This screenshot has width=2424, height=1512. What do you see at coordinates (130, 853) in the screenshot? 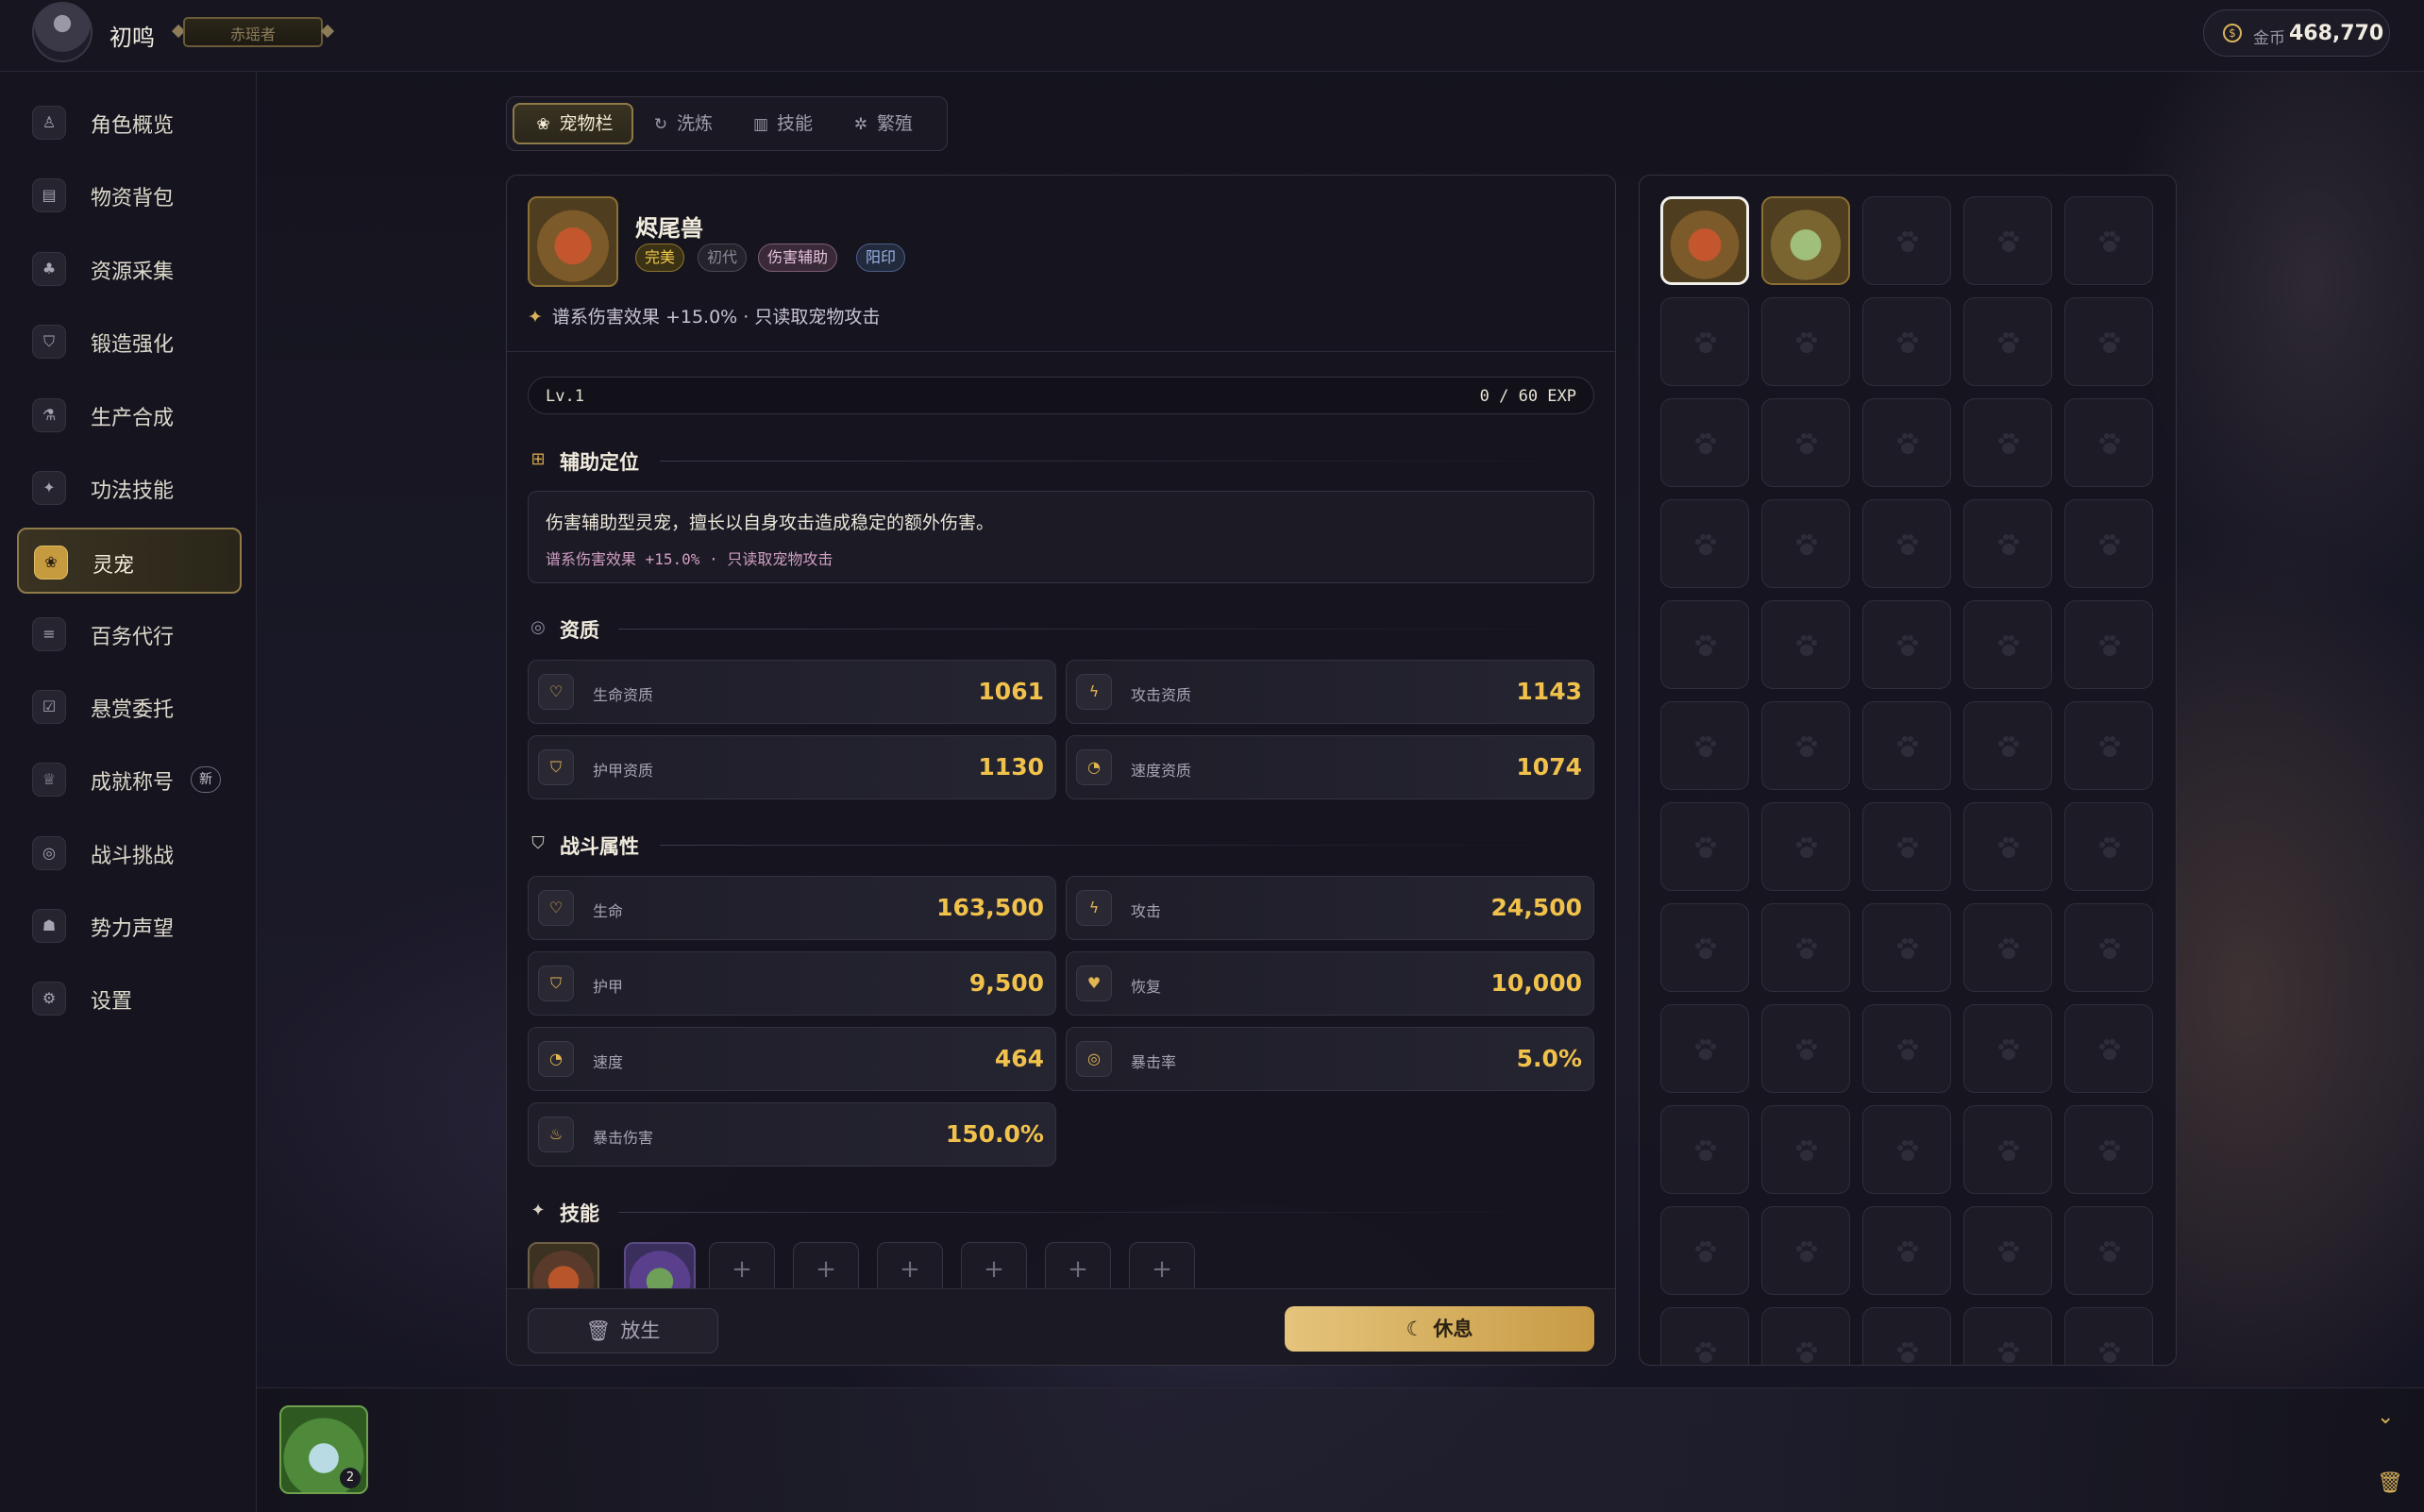
I see `sidebar-item-battle: ◎ 战斗挑战` at bounding box center [130, 853].